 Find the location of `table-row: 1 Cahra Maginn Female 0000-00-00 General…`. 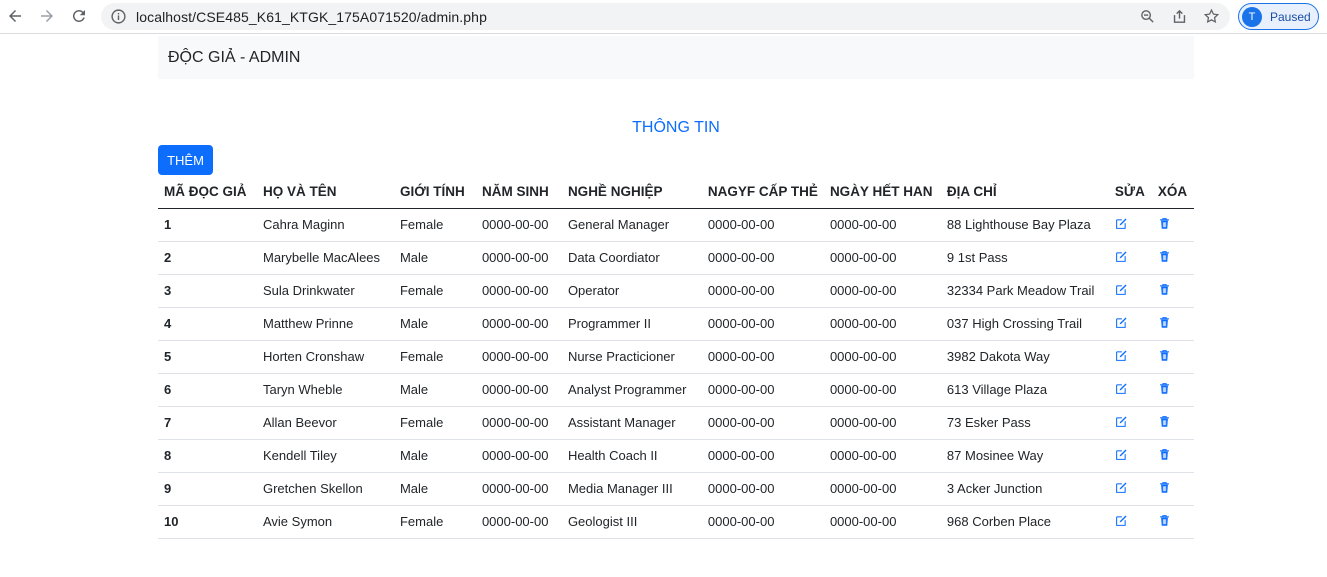

table-row: 1 Cahra Maginn Female 0000-00-00 General… is located at coordinates (676, 225).